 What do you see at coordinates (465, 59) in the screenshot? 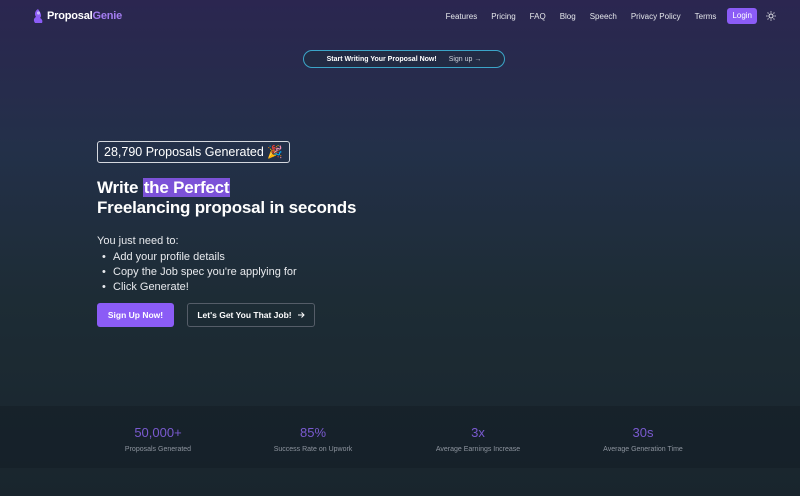
I see `announcement-signup-link: Sign up →` at bounding box center [465, 59].